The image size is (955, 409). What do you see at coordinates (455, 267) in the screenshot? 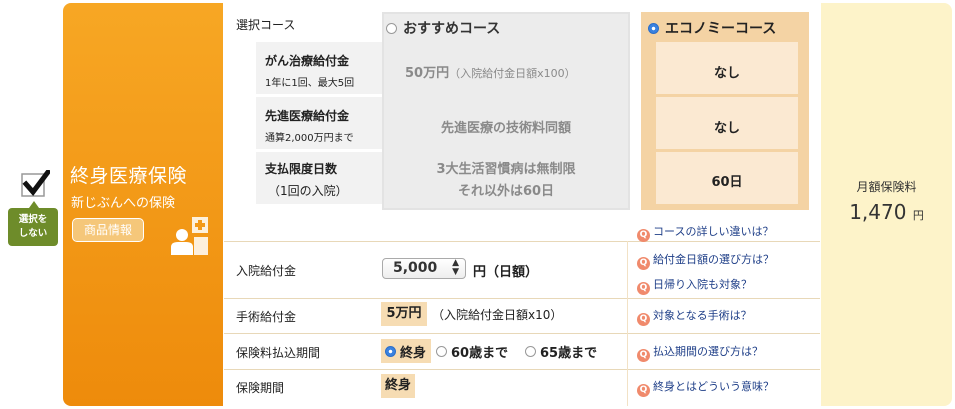
I see `select-arrow-icon: ▲ ▼` at bounding box center [455, 267].